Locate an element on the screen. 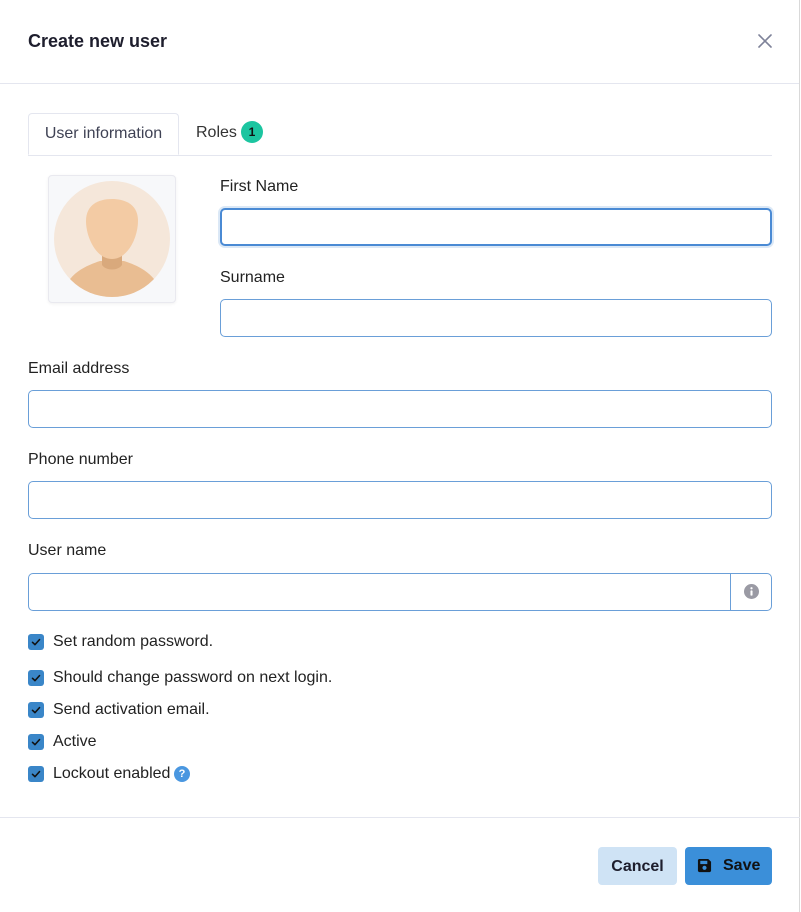  tab-label: User information is located at coordinates (103, 133).